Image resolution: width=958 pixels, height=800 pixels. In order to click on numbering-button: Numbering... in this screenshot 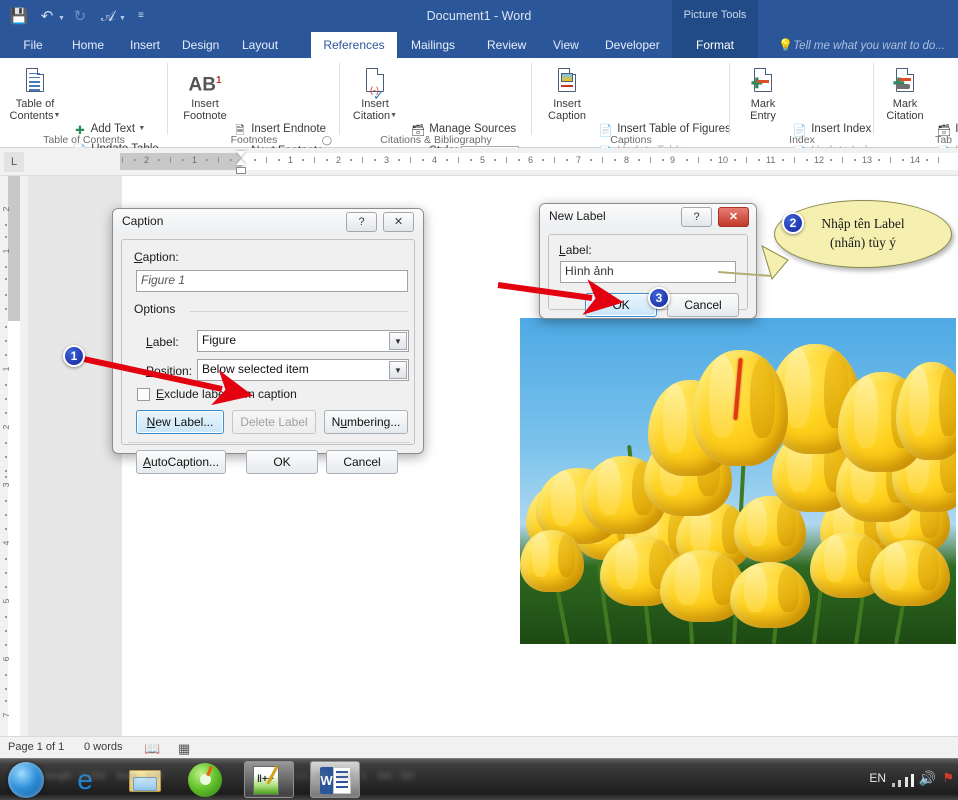, I will do `click(366, 422)`.